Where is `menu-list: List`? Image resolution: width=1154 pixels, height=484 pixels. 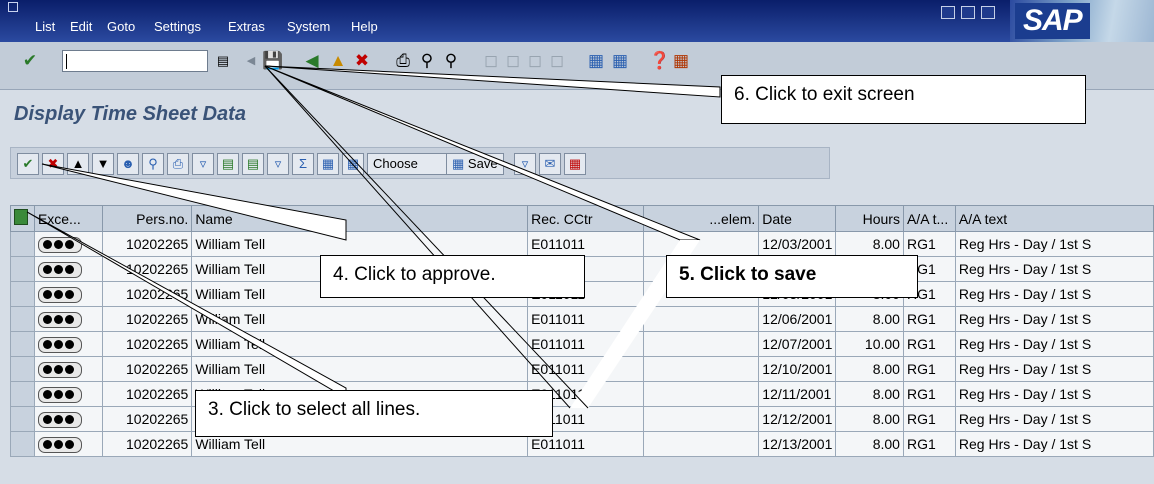
menu-list: List is located at coordinates (45, 26).